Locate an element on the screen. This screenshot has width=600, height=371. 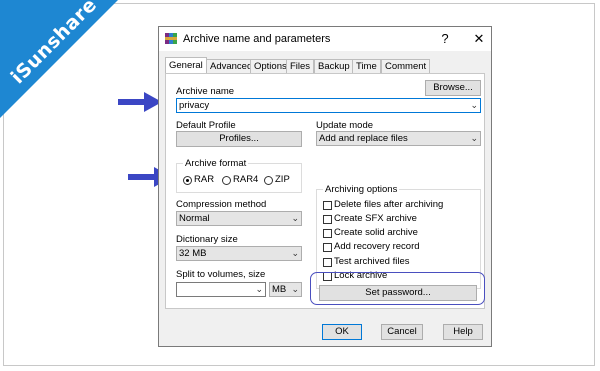
radio-selected-dot is located at coordinates (187, 180).